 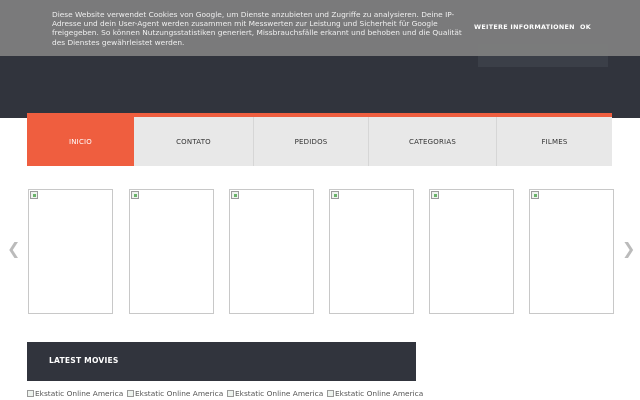 What do you see at coordinates (13, 249) in the screenshot?
I see `chevron-left-icon: ❮` at bounding box center [13, 249].